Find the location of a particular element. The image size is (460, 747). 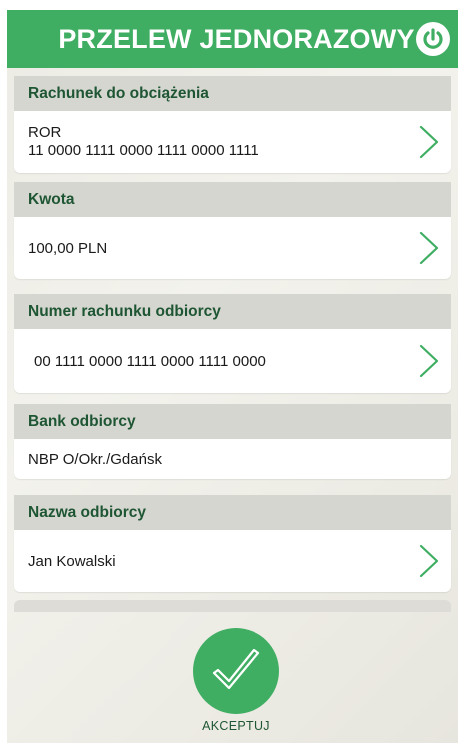

accept-label: AKCEPTUJ is located at coordinates (236, 726).